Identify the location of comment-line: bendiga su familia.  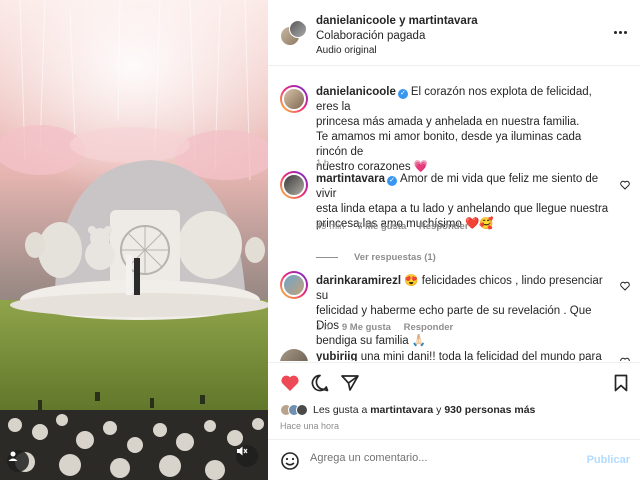
(362, 341).